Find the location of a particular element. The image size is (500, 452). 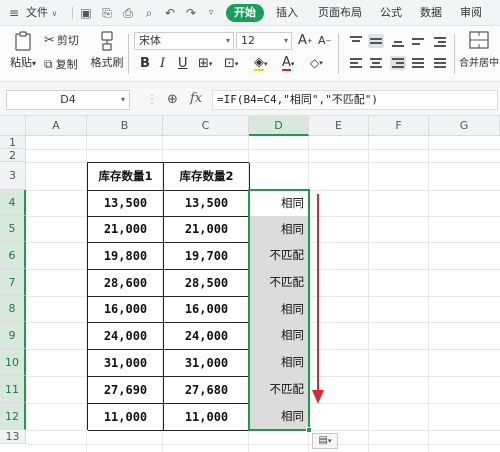

cell-b8: 16,000 is located at coordinates (126, 310).